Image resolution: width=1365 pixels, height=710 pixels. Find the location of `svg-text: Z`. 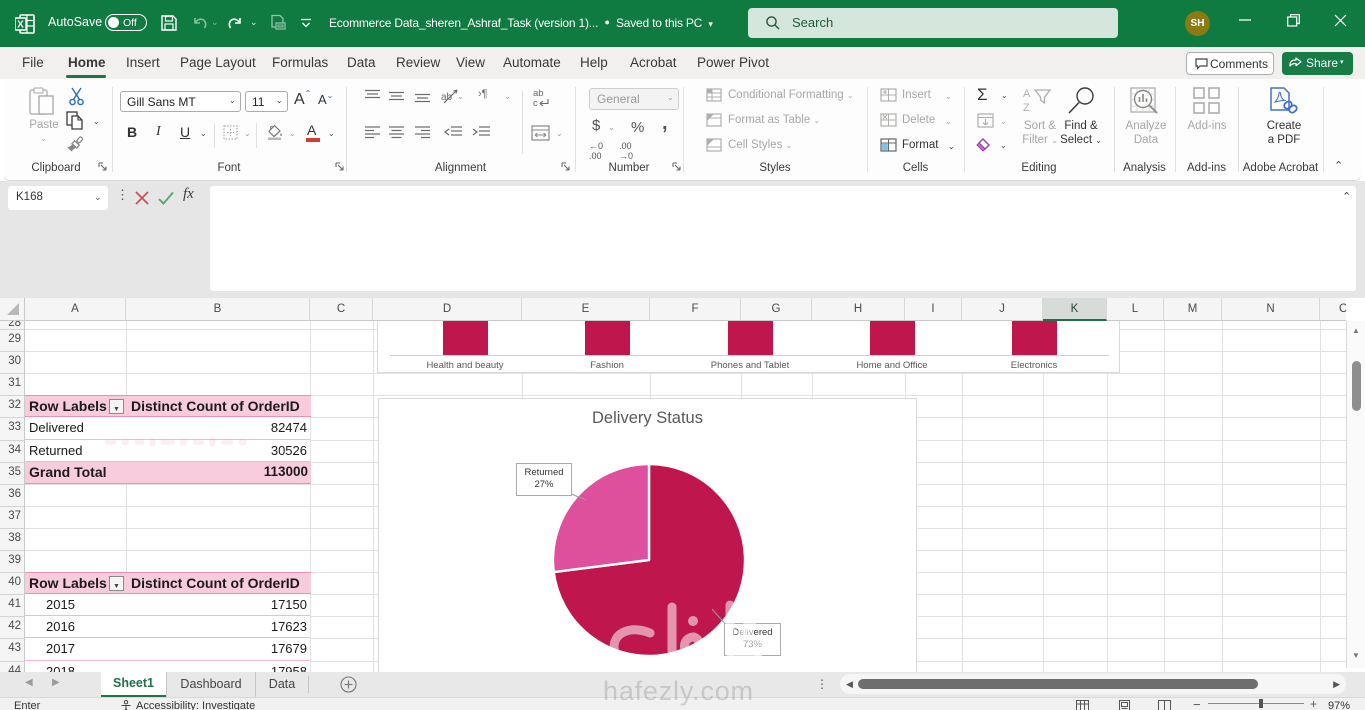

svg-text: Z is located at coordinates (1026, 108).